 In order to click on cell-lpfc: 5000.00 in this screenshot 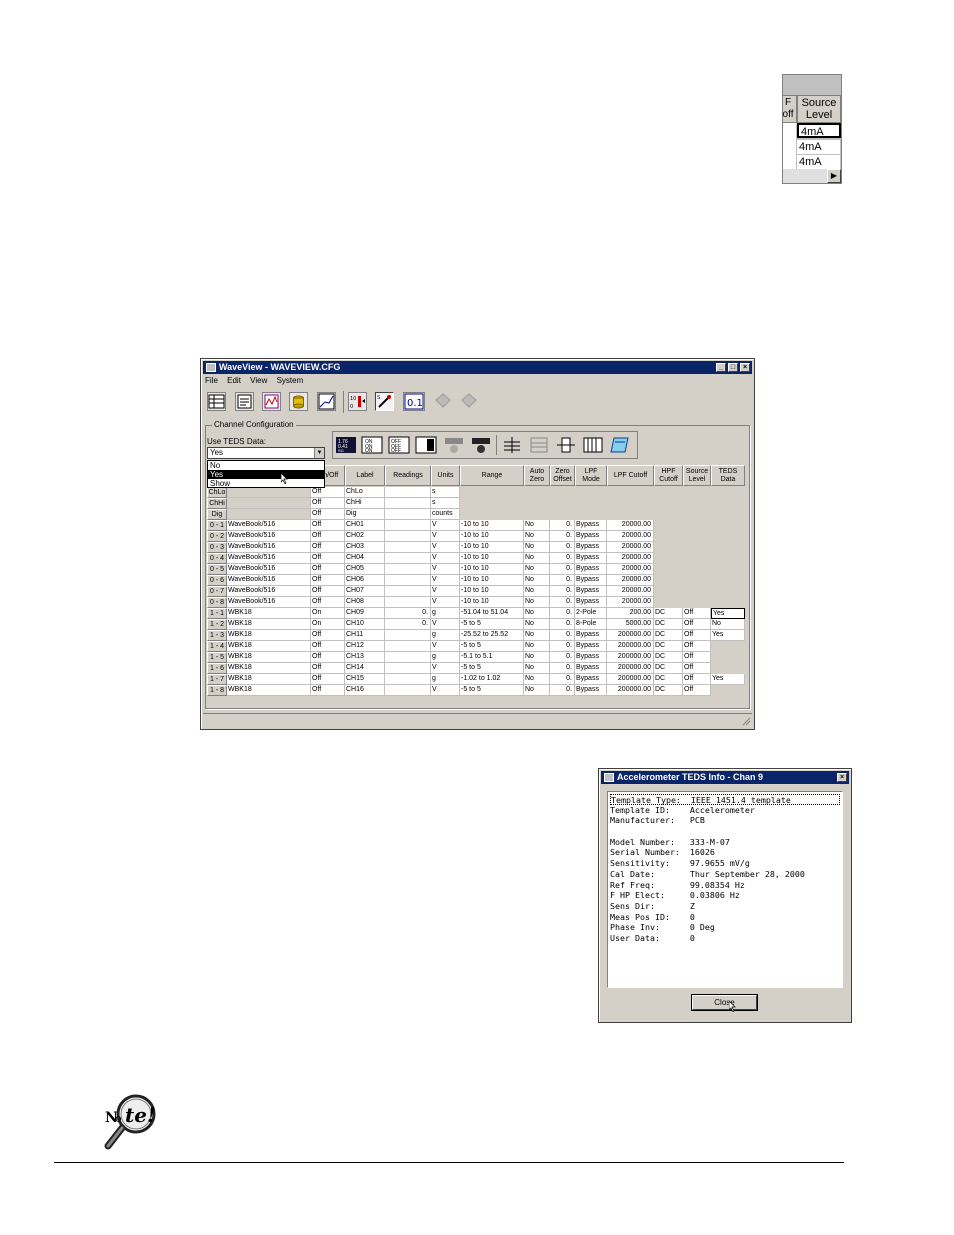, I will do `click(630, 624)`.